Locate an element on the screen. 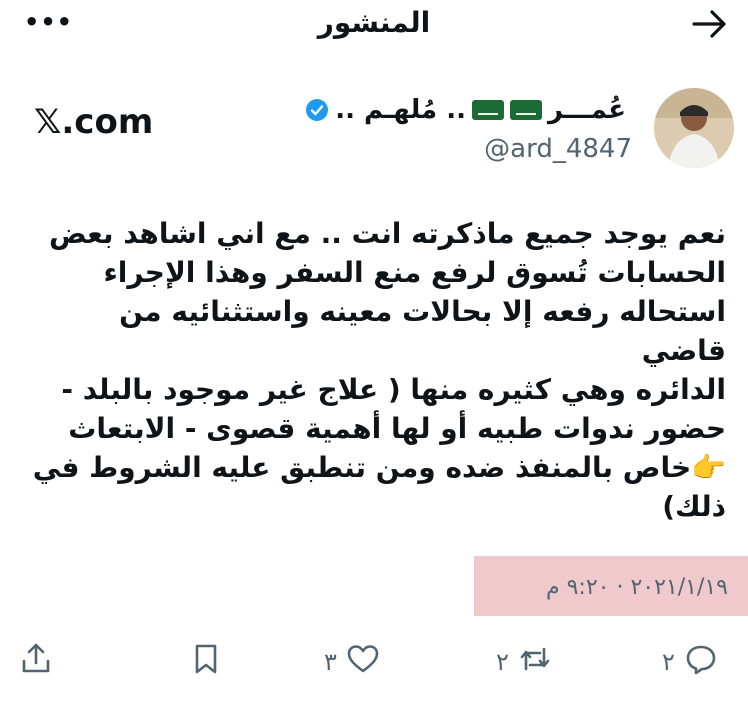 Image resolution: width=748 pixels, height=713 pixels. share-button is located at coordinates (36, 662).